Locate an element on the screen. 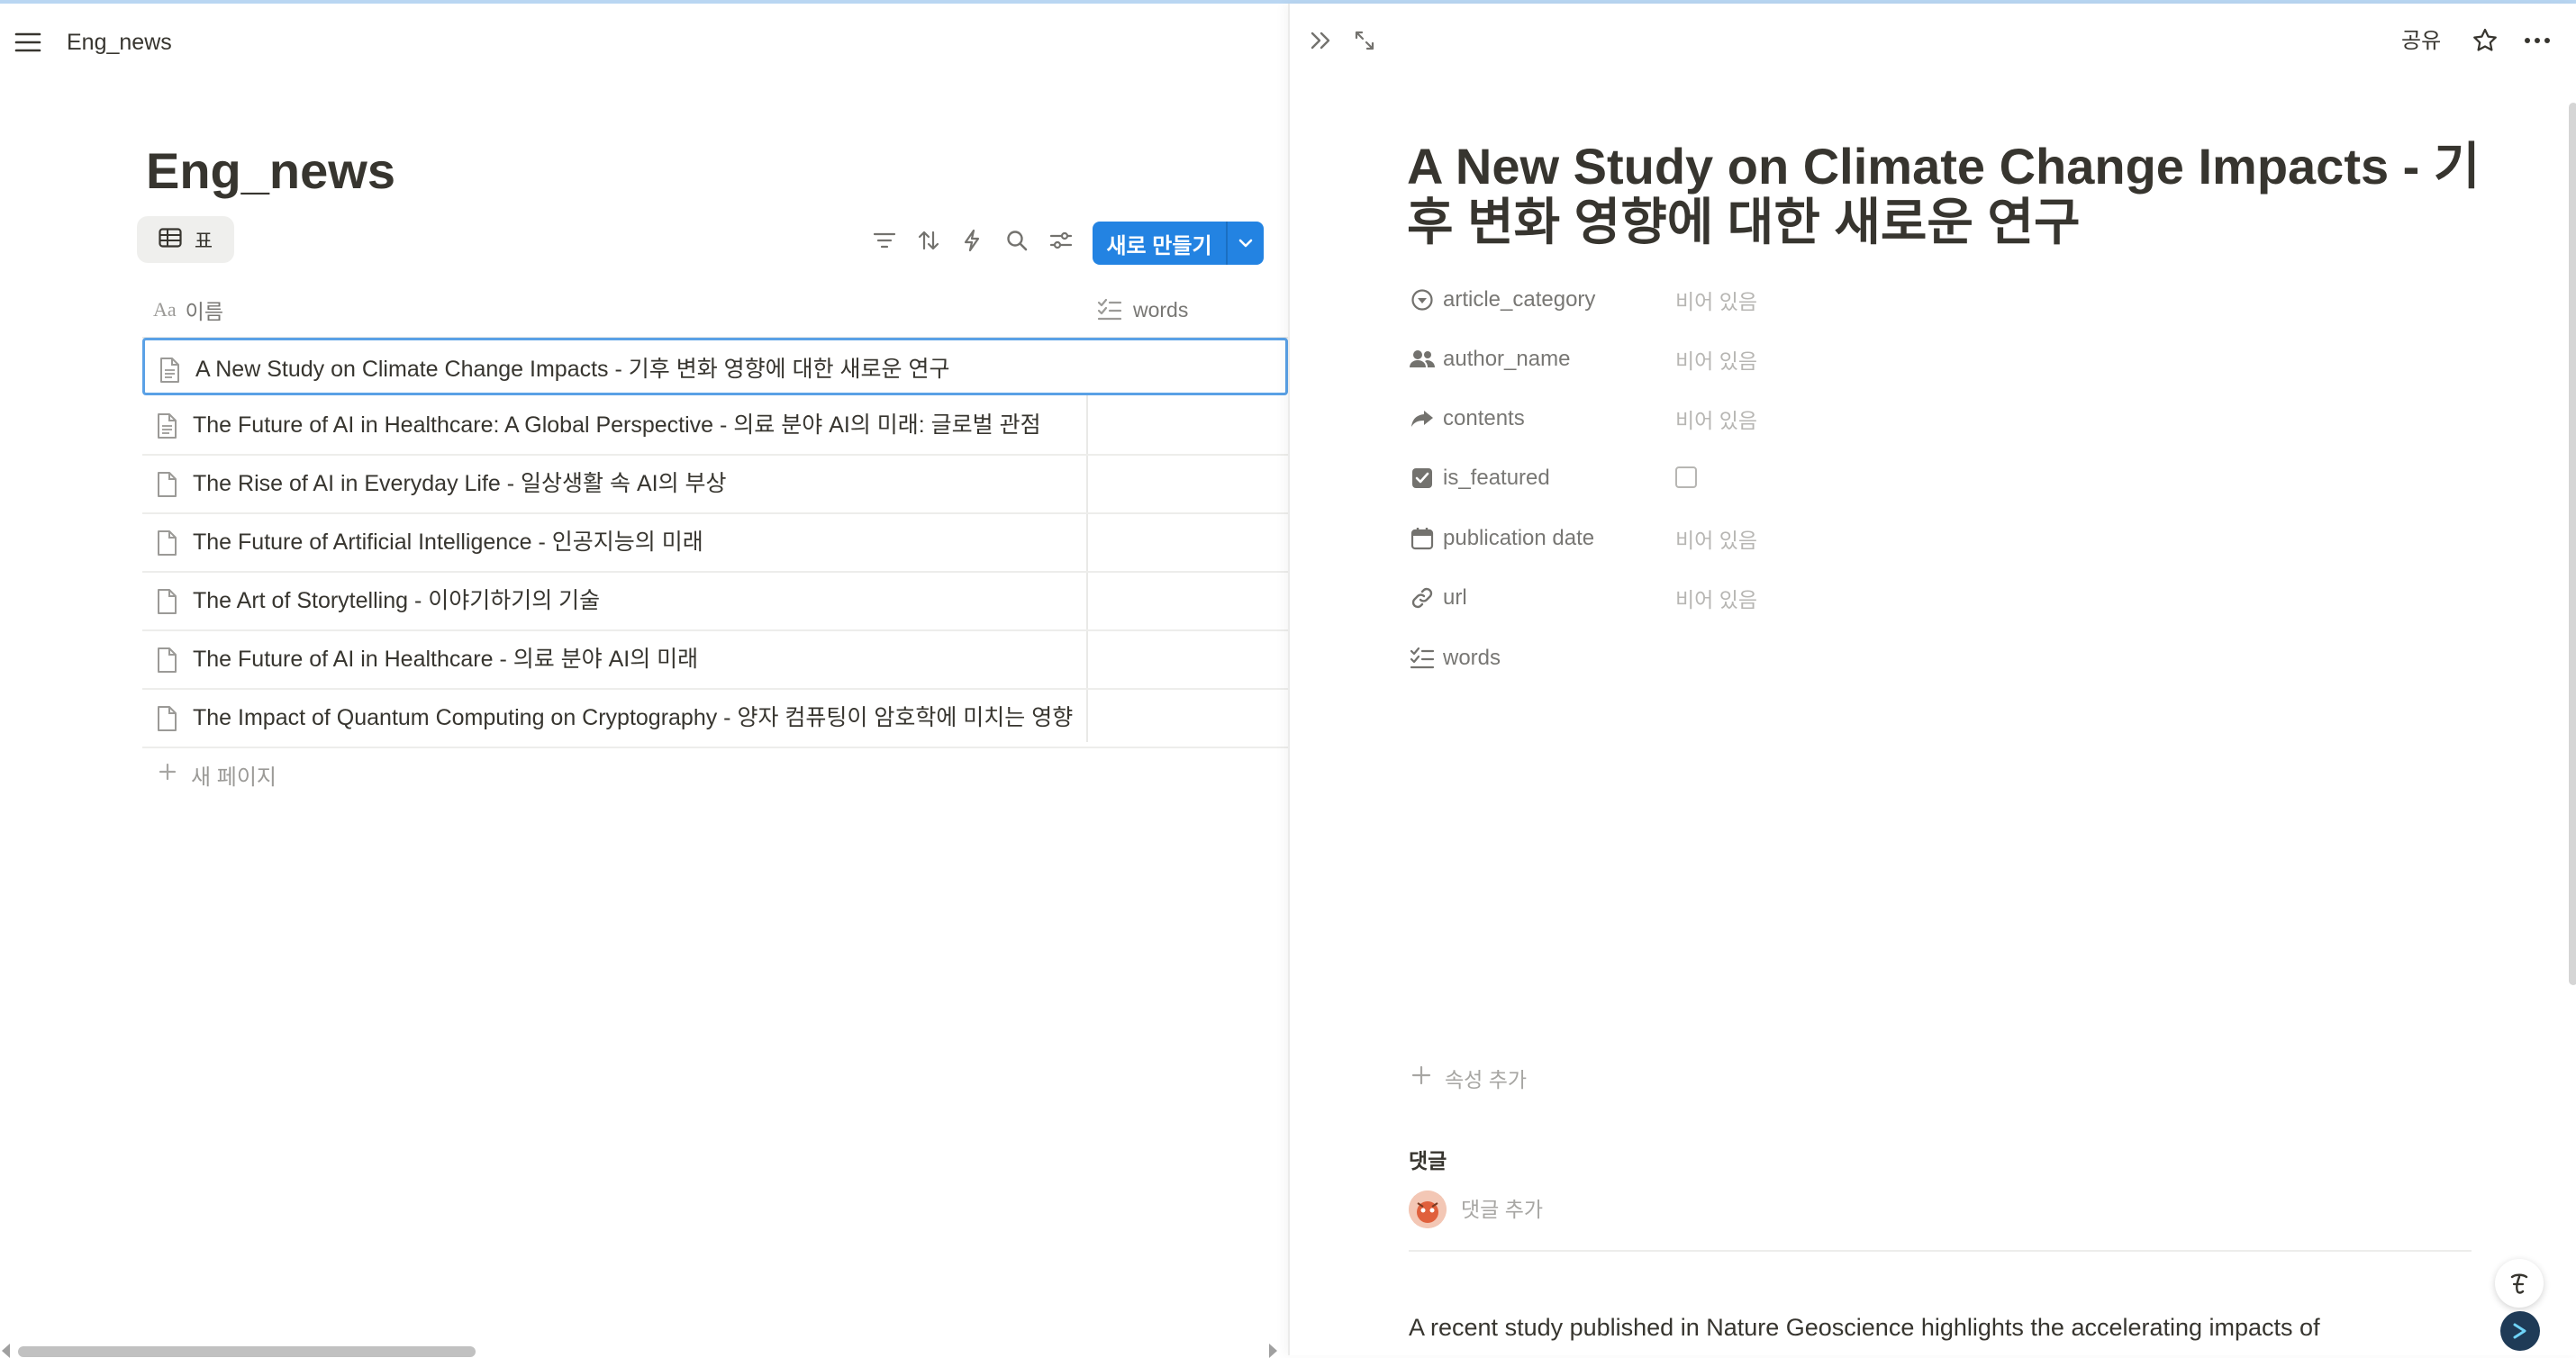 This screenshot has height=1358, width=2576. property-is-featured: is_featured is located at coordinates (1553, 478).